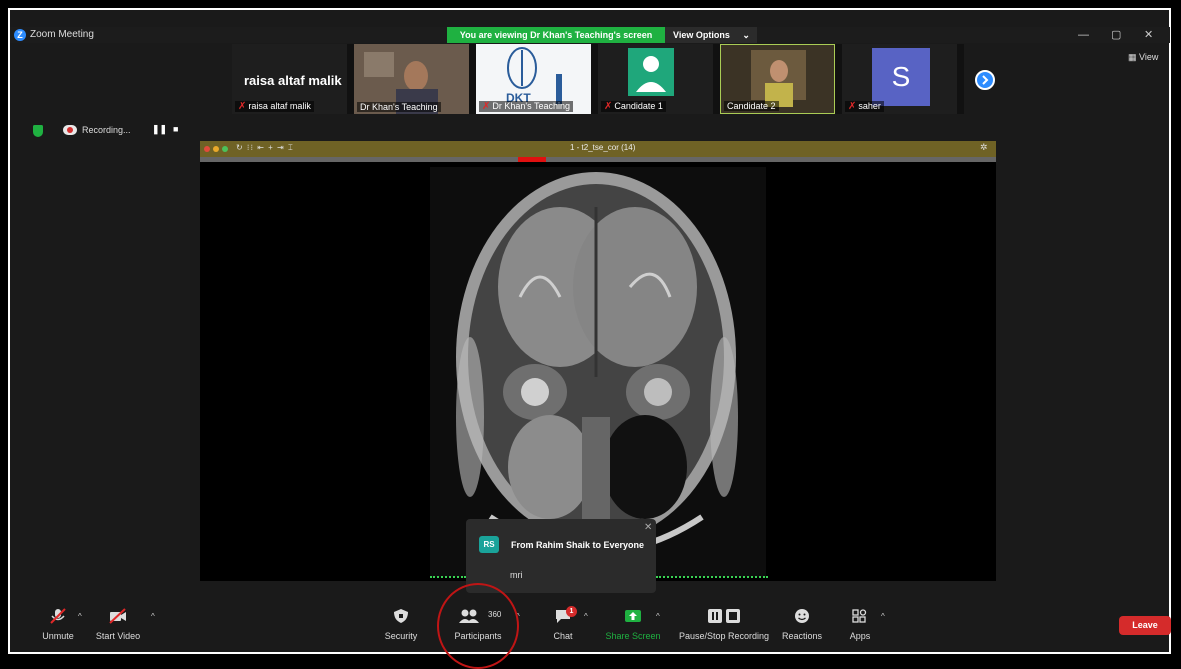  I want to click on participant-tile: raisa altaf malik ✗ raisa altaf malik, so click(289, 79).